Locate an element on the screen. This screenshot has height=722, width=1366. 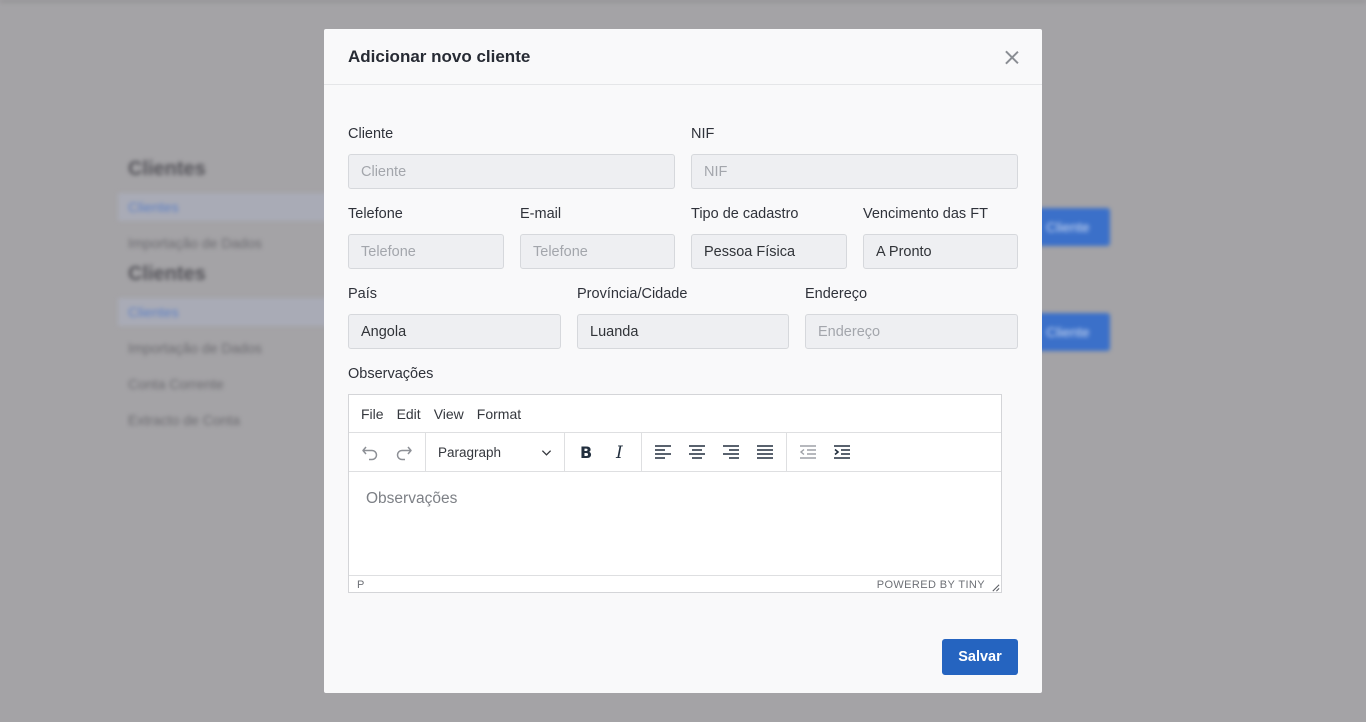
block-format-label: Paragraph is located at coordinates (470, 452).